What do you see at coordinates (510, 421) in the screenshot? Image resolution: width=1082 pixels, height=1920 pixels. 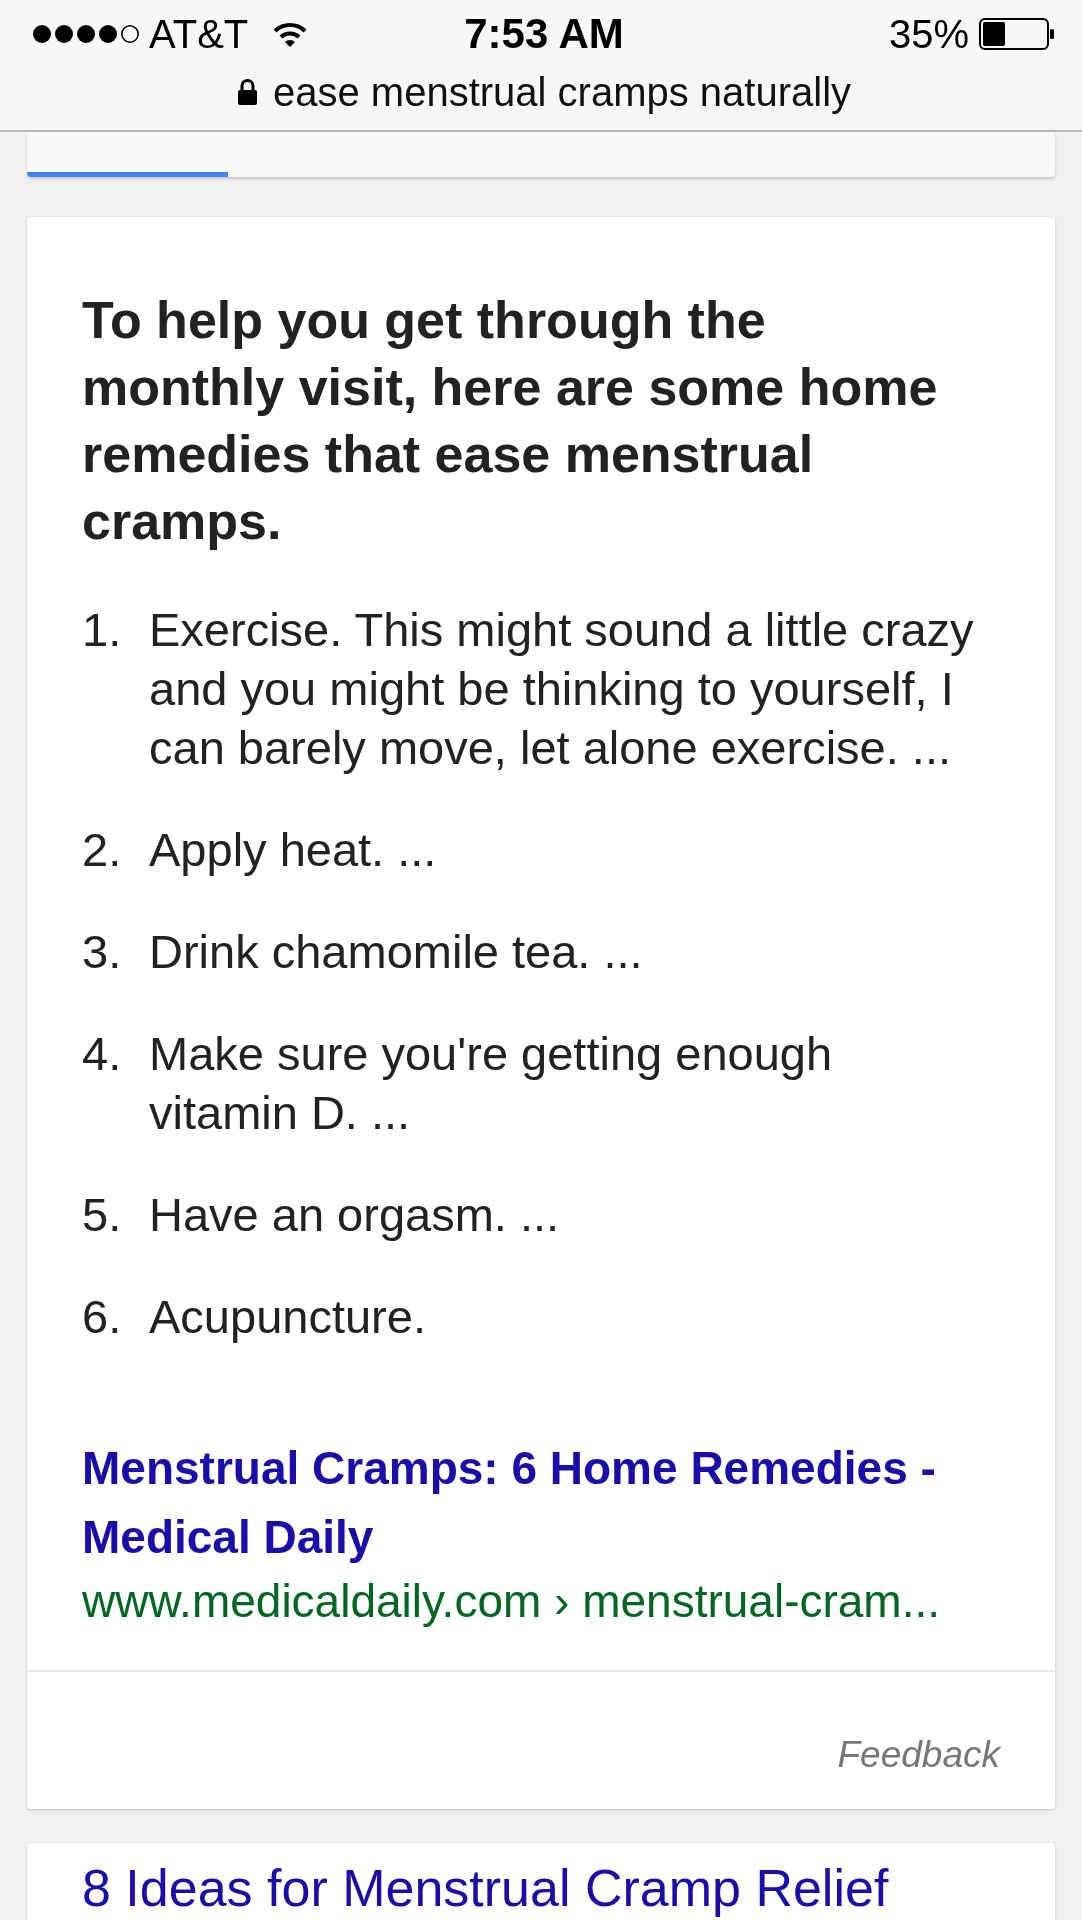 I see `snippet-heading: To help you get through the monthly visit, here are some home remedies that ease menstrual cramps.` at bounding box center [510, 421].